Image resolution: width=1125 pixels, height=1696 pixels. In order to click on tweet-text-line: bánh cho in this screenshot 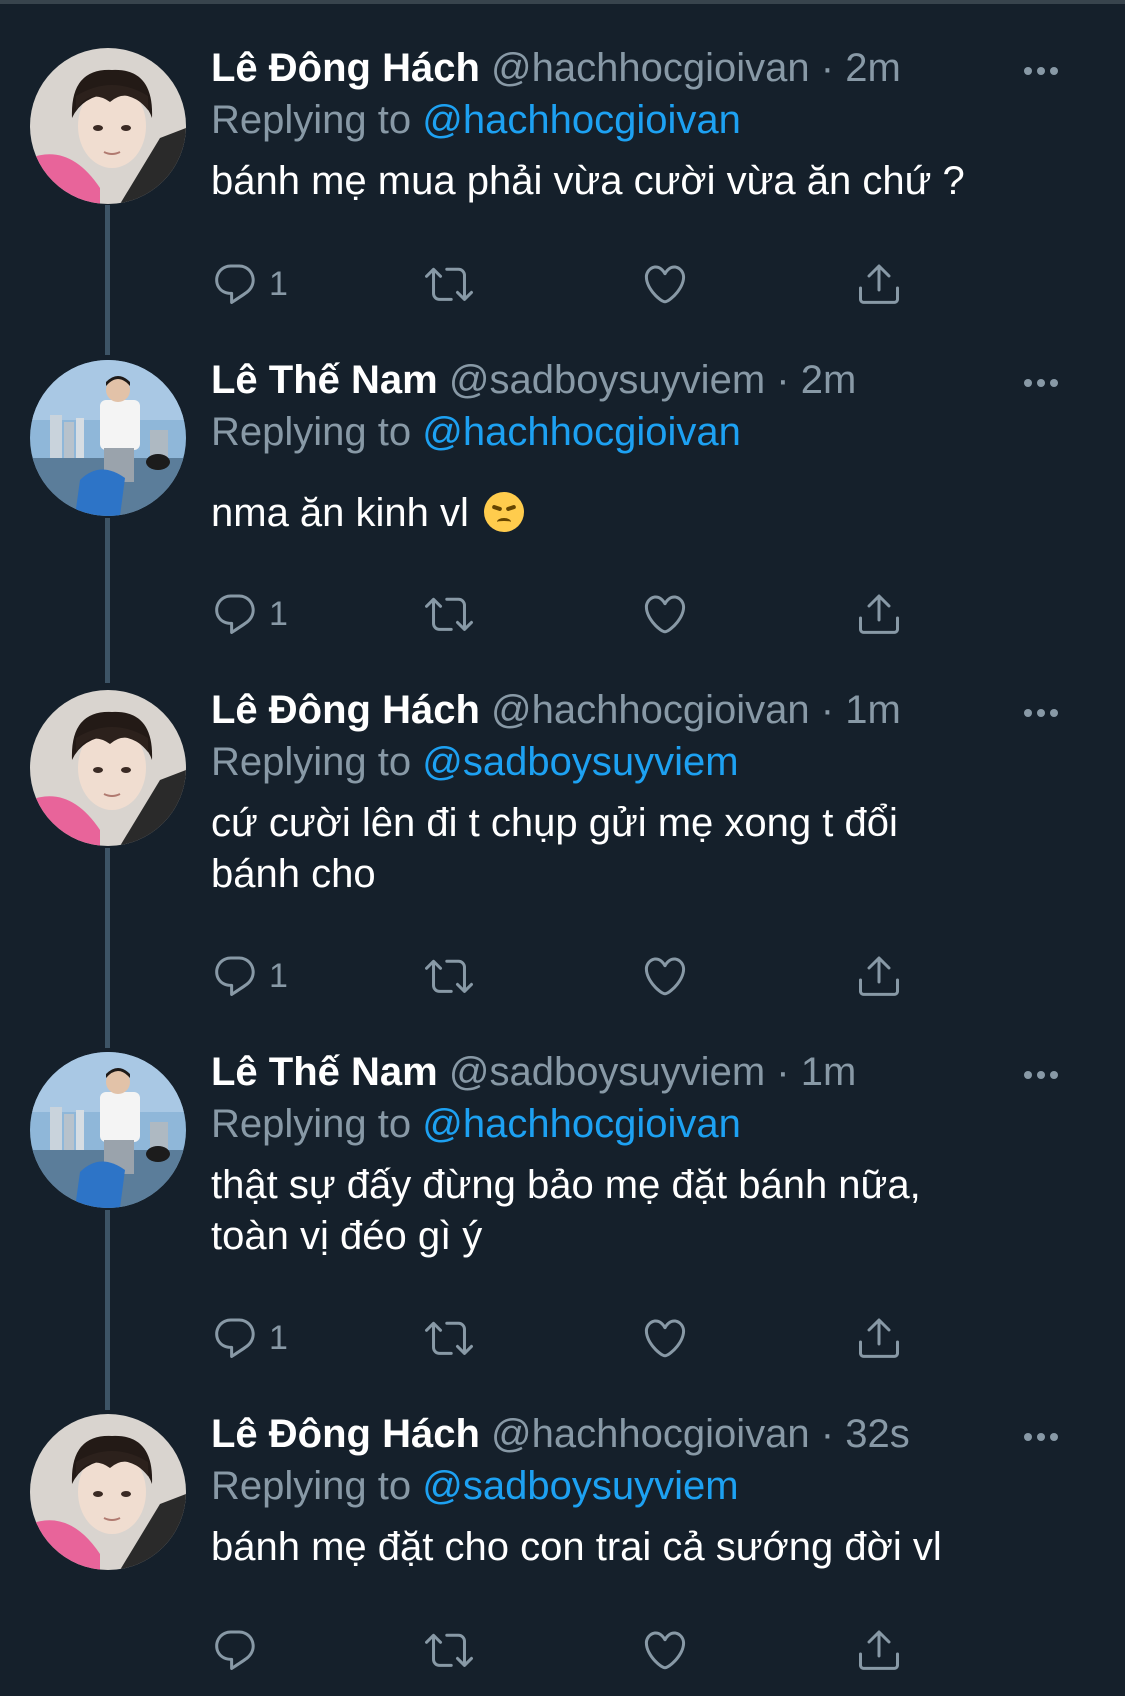, I will do `click(293, 874)`.